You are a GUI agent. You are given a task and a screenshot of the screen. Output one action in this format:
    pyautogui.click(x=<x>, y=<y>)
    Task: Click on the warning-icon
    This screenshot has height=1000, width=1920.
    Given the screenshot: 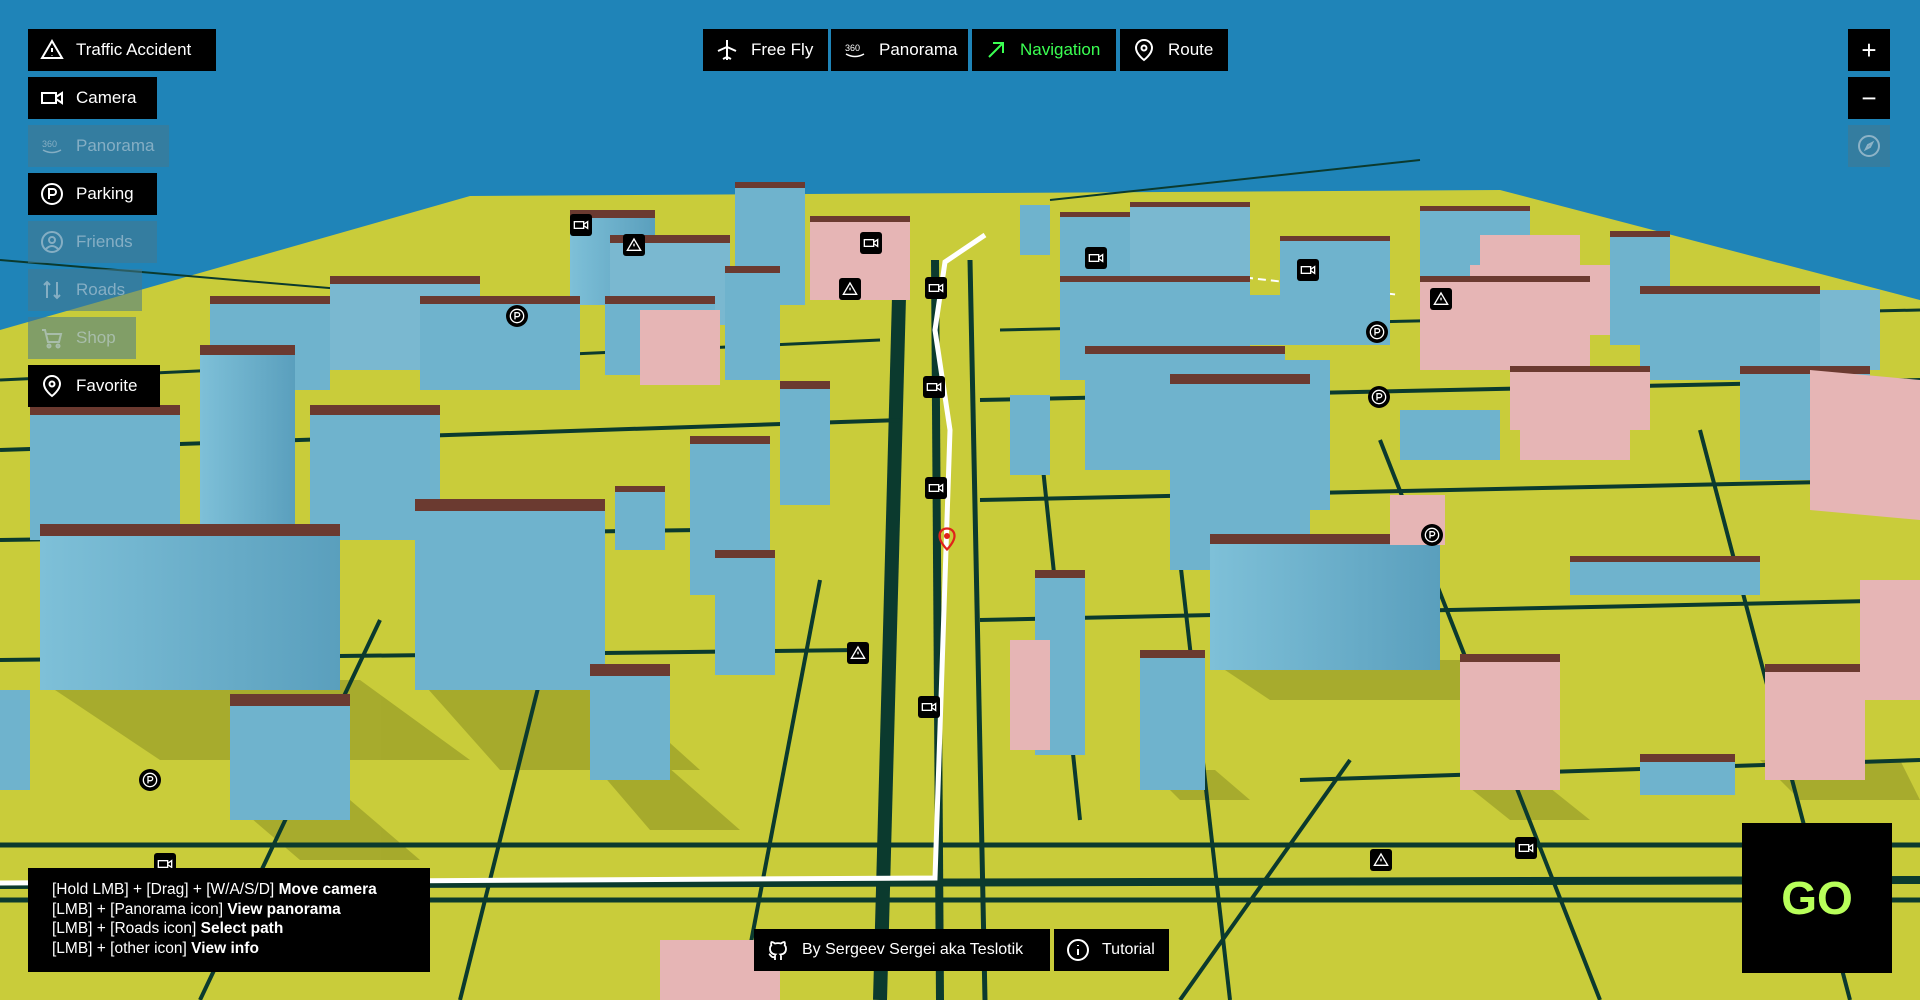 What is the action you would take?
    pyautogui.click(x=52, y=49)
    